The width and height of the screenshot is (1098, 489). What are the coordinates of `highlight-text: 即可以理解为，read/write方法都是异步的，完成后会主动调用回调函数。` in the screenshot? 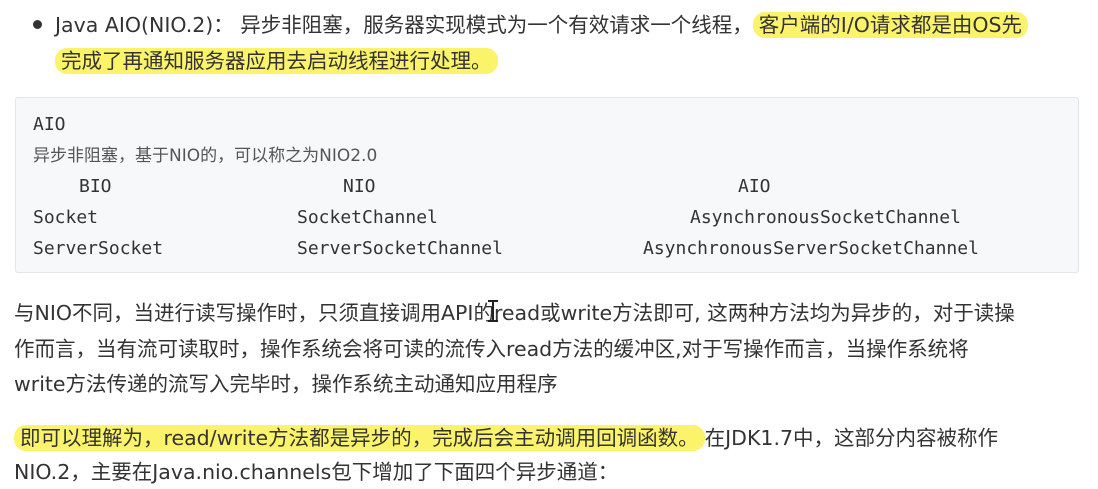 It's located at (359, 438).